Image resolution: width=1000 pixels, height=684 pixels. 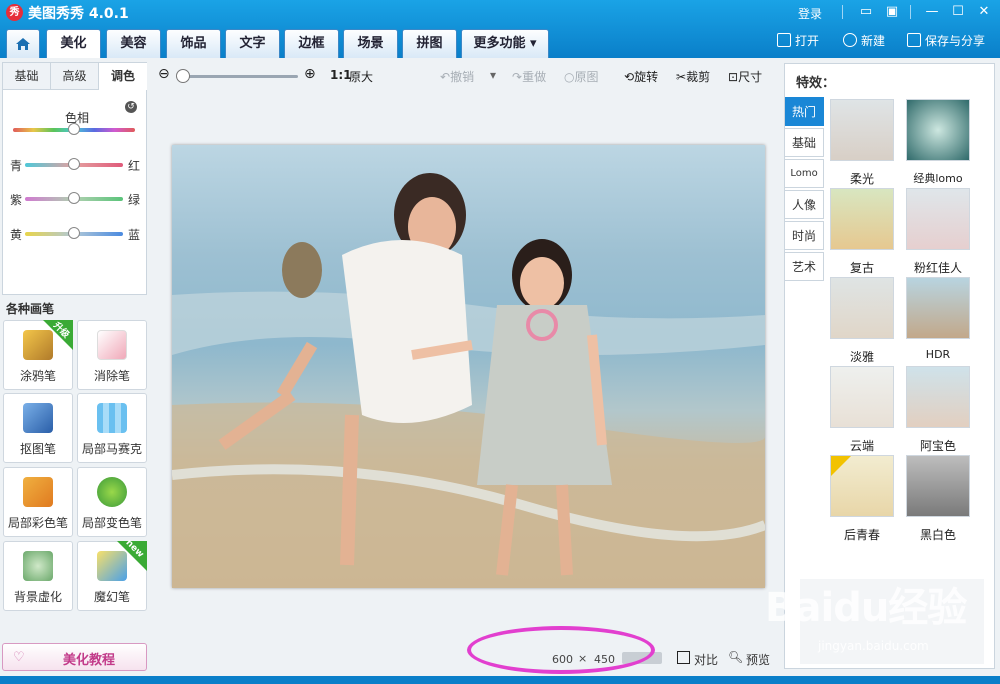 What do you see at coordinates (73, 44) in the screenshot?
I see `tab-beautify: 美化` at bounding box center [73, 44].